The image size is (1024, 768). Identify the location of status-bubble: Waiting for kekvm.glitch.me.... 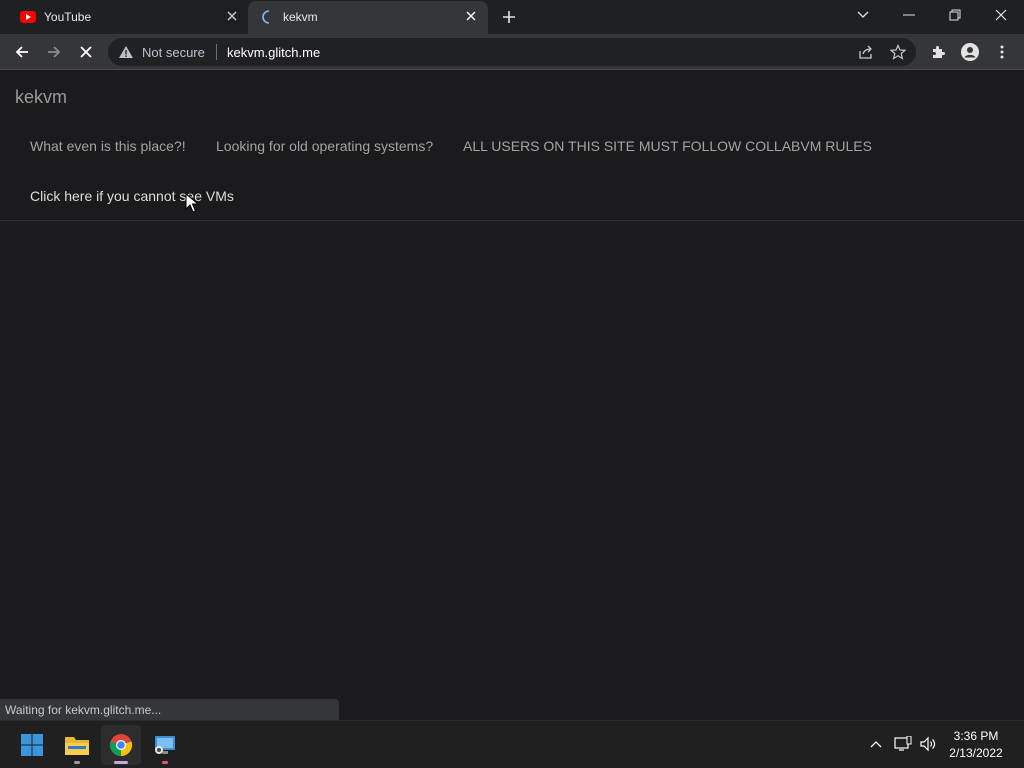
(169, 709).